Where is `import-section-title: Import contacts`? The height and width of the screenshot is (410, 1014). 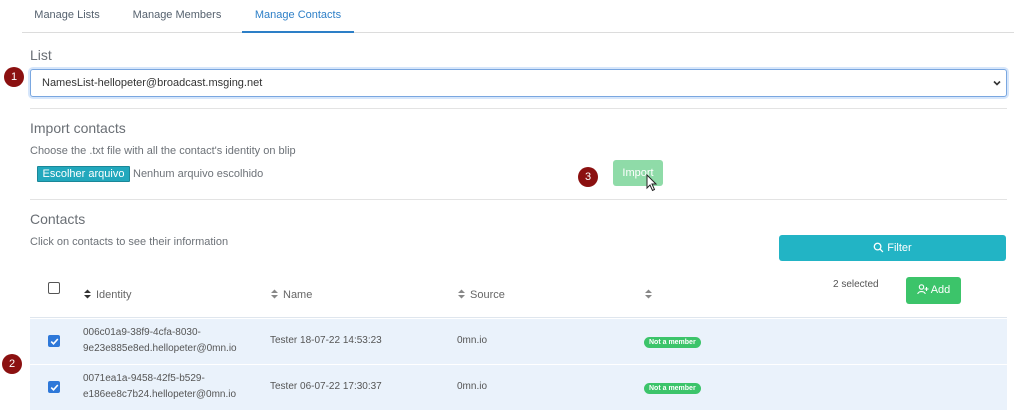
import-section-title: Import contacts is located at coordinates (78, 128).